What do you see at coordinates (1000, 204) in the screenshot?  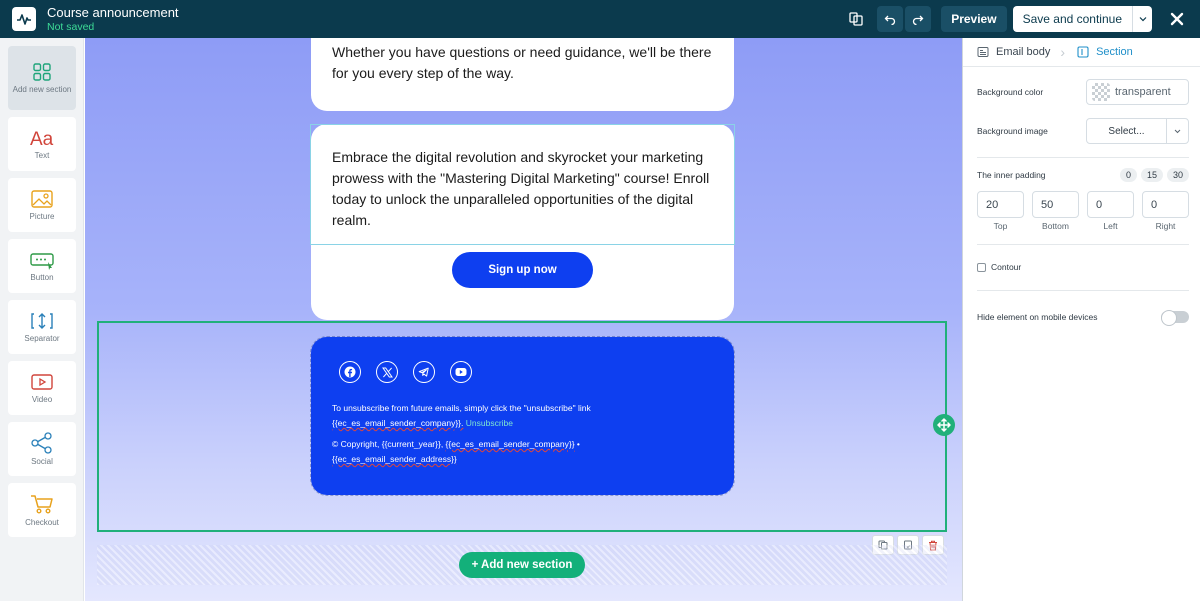 I see `padding-top-input: 20` at bounding box center [1000, 204].